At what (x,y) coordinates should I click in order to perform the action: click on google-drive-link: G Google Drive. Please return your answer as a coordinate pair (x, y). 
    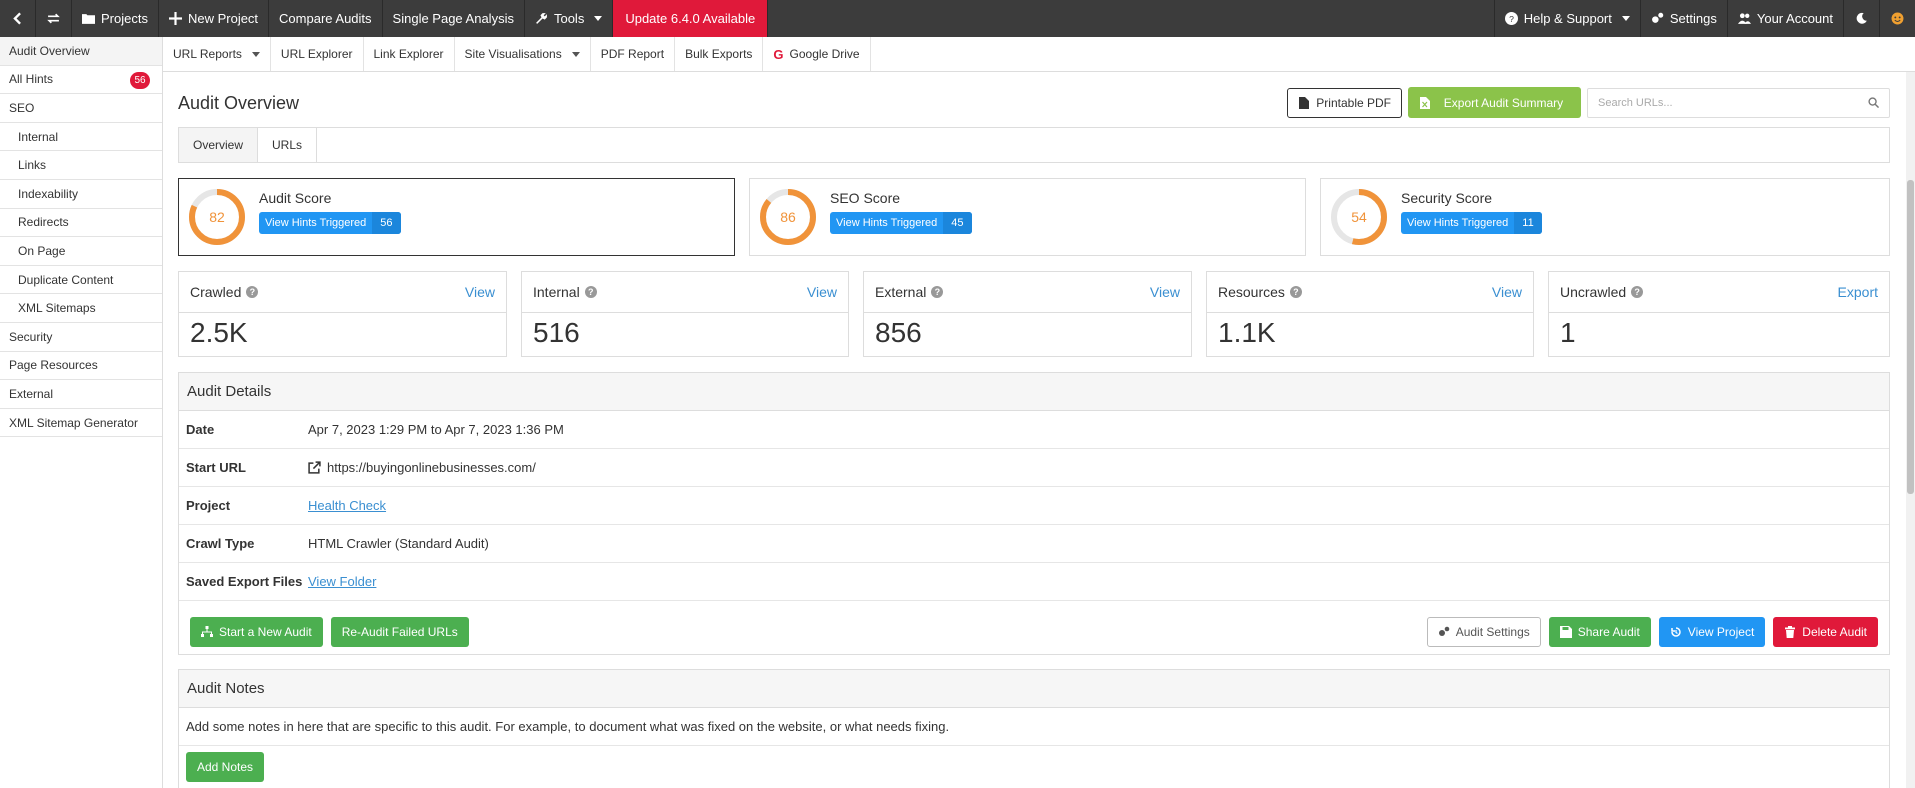
    Looking at the image, I should click on (817, 54).